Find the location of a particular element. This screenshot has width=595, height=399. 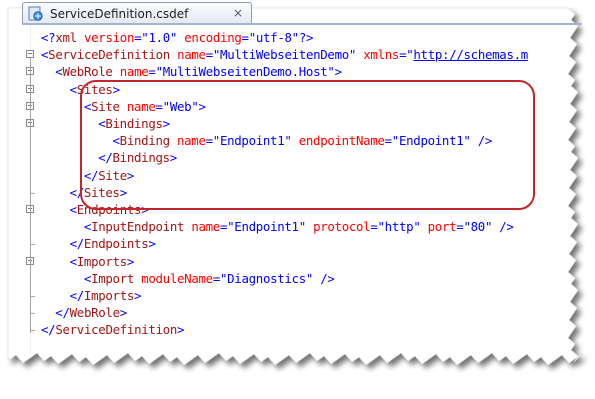

code-line: </Endpoints> is located at coordinates (113, 243).